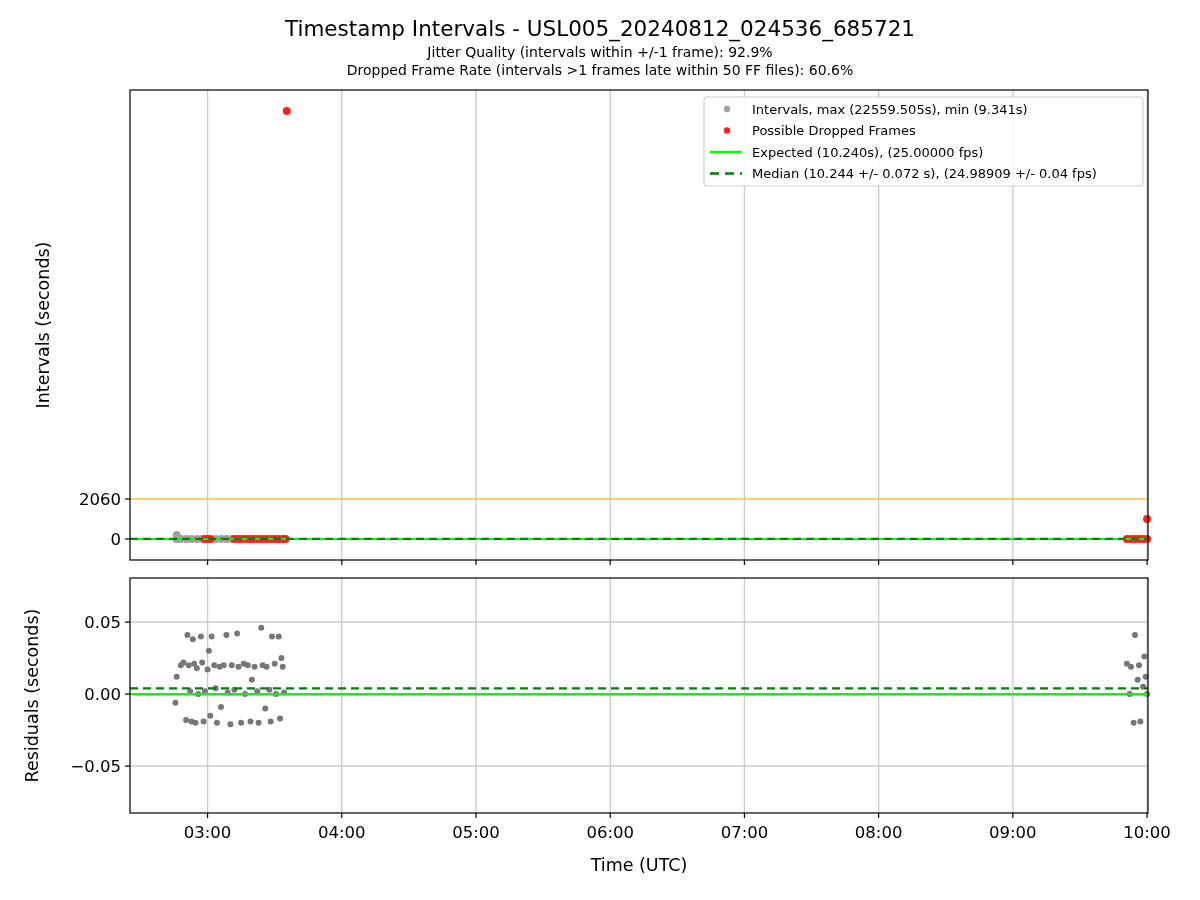 Image resolution: width=1200 pixels, height=900 pixels. What do you see at coordinates (115, 539) in the screenshot?
I see `y-tick-label: 0` at bounding box center [115, 539].